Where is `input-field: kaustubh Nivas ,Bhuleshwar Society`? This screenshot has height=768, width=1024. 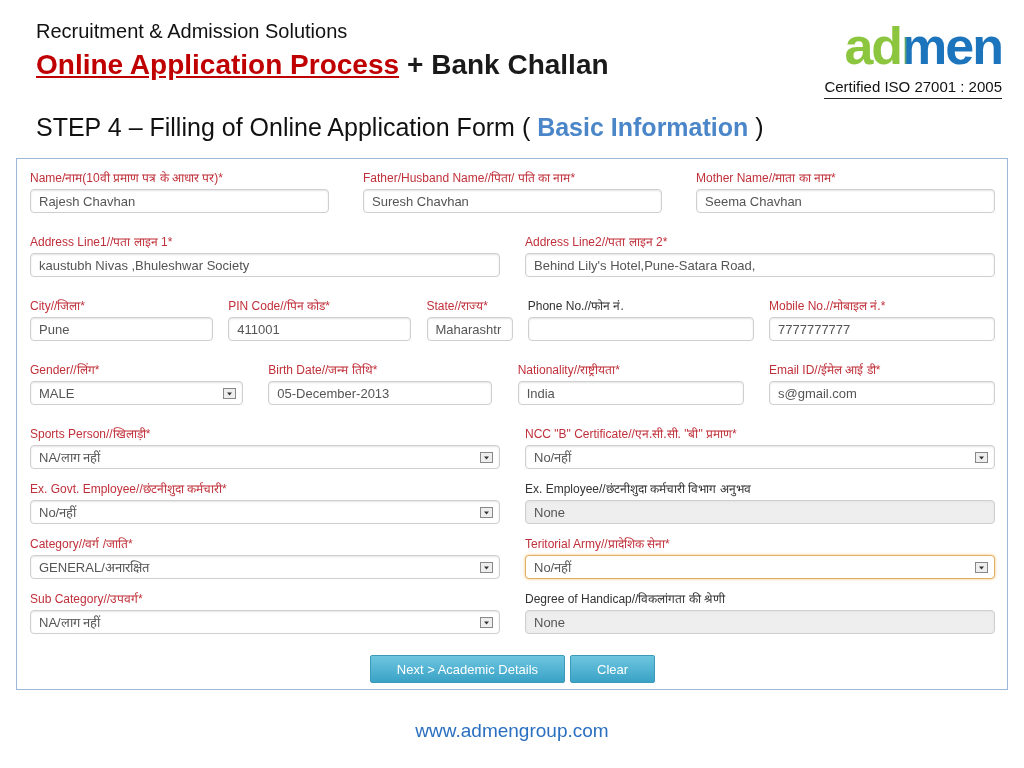
input-field: kaustubh Nivas ,Bhuleshwar Society is located at coordinates (265, 265).